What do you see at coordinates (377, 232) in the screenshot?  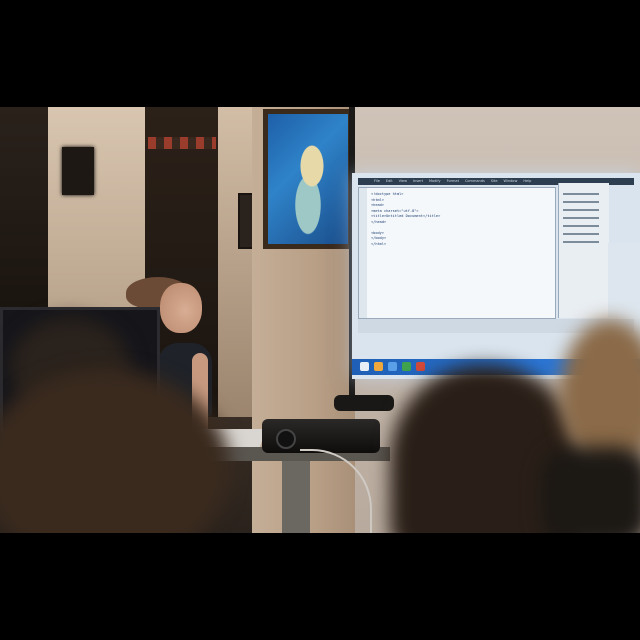 I see `code-line: <body>` at bounding box center [377, 232].